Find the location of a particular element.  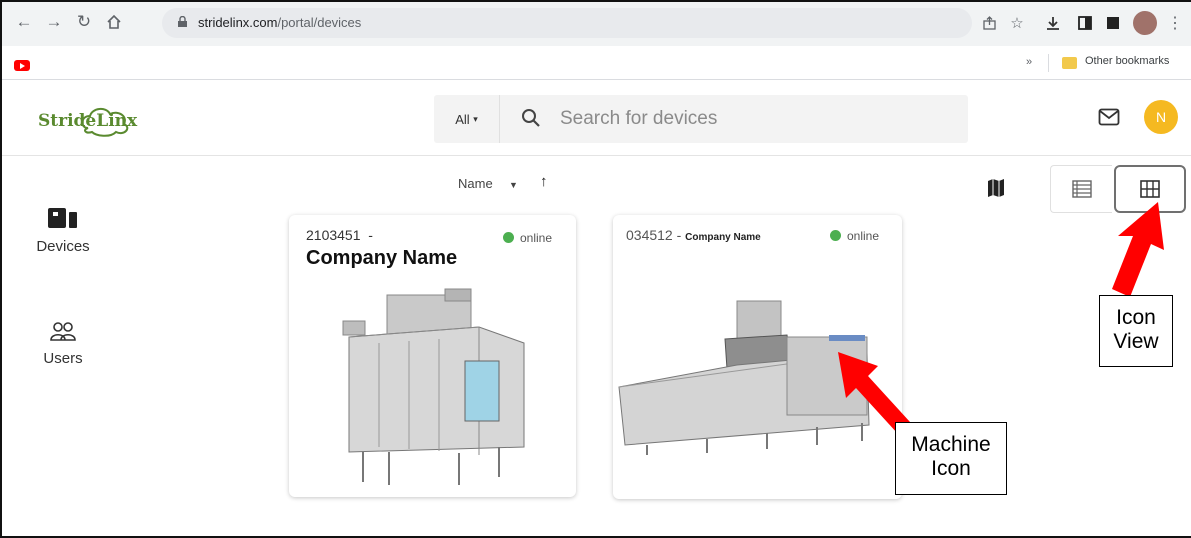

icon-view-arrow-icon is located at coordinates (1138, 249).